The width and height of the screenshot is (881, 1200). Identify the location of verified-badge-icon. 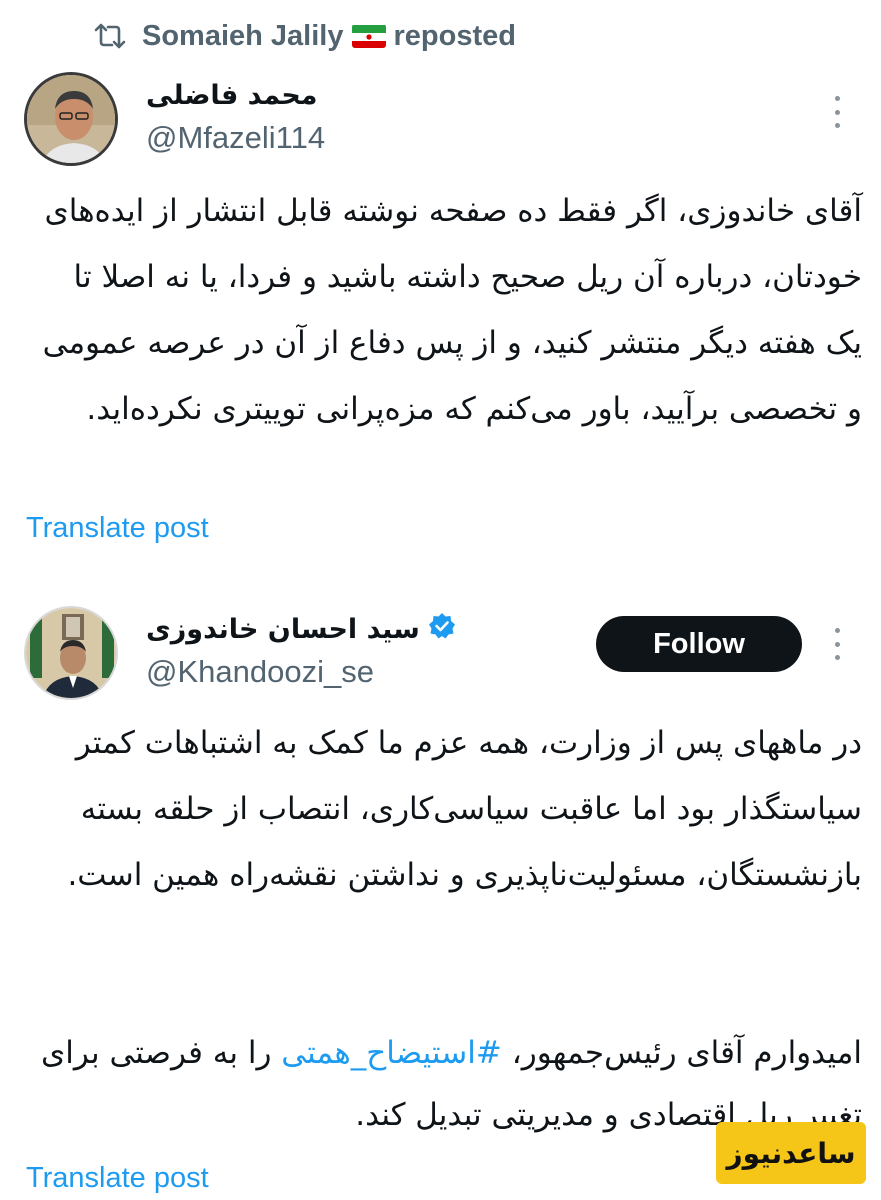
(442, 629).